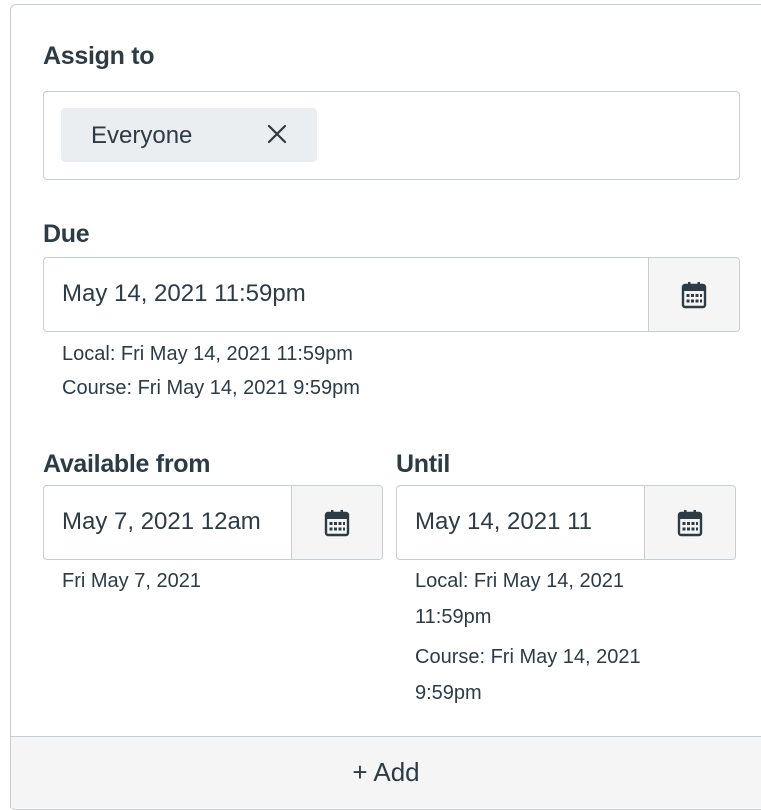 The height and width of the screenshot is (810, 761). I want to click on due-course-time: Course: Fri May 14, 2021 9:59pm, so click(211, 388).